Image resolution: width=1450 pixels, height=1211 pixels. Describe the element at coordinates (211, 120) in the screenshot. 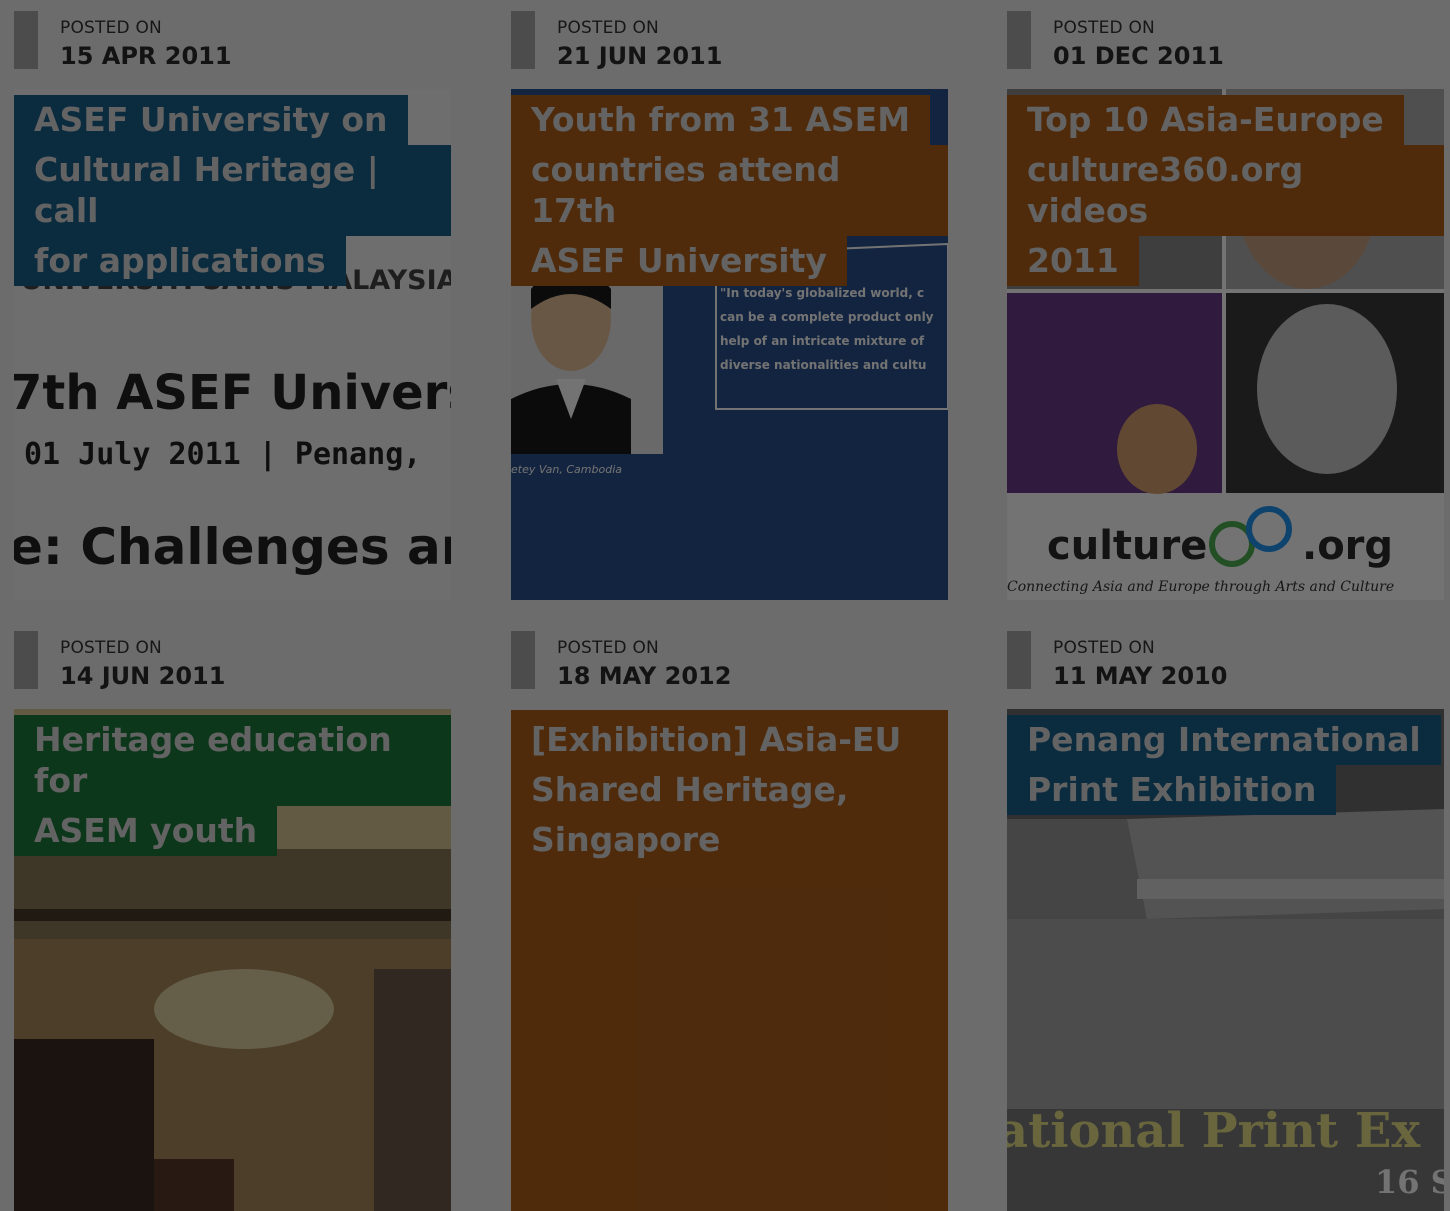

I see `title-line: ASEF University on` at that location.